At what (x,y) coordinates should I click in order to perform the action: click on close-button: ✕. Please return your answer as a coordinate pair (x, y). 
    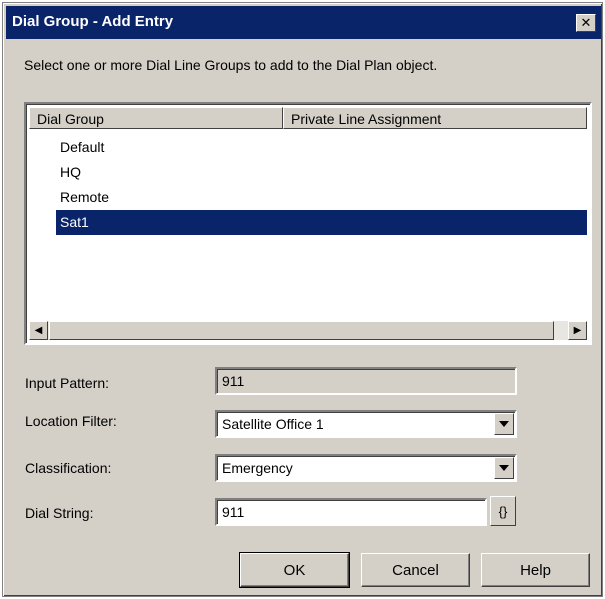
    Looking at the image, I should click on (586, 23).